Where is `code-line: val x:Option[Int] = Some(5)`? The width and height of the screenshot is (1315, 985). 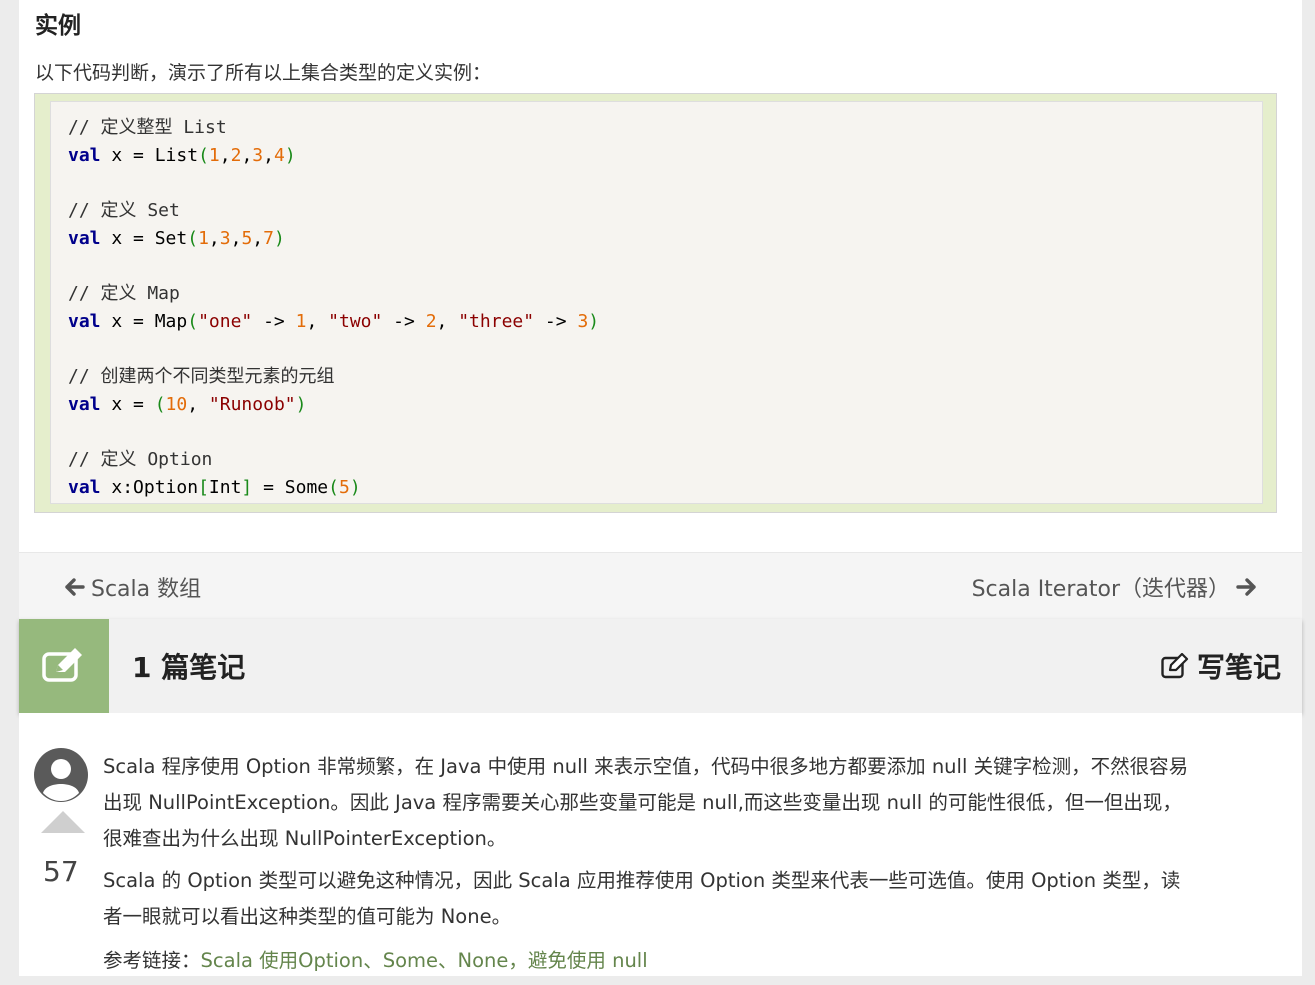 code-line: val x:Option[Int] = Some(5) is located at coordinates (665, 488).